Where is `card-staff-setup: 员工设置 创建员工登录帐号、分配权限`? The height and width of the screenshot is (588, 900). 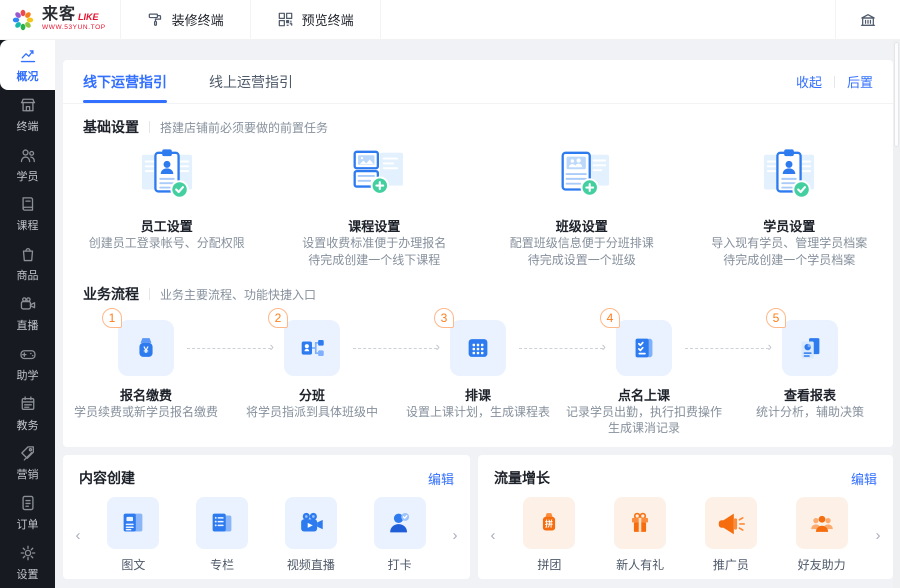 card-staff-setup: 员工设置 创建员工登录帐号、分配权限 is located at coordinates (167, 208).